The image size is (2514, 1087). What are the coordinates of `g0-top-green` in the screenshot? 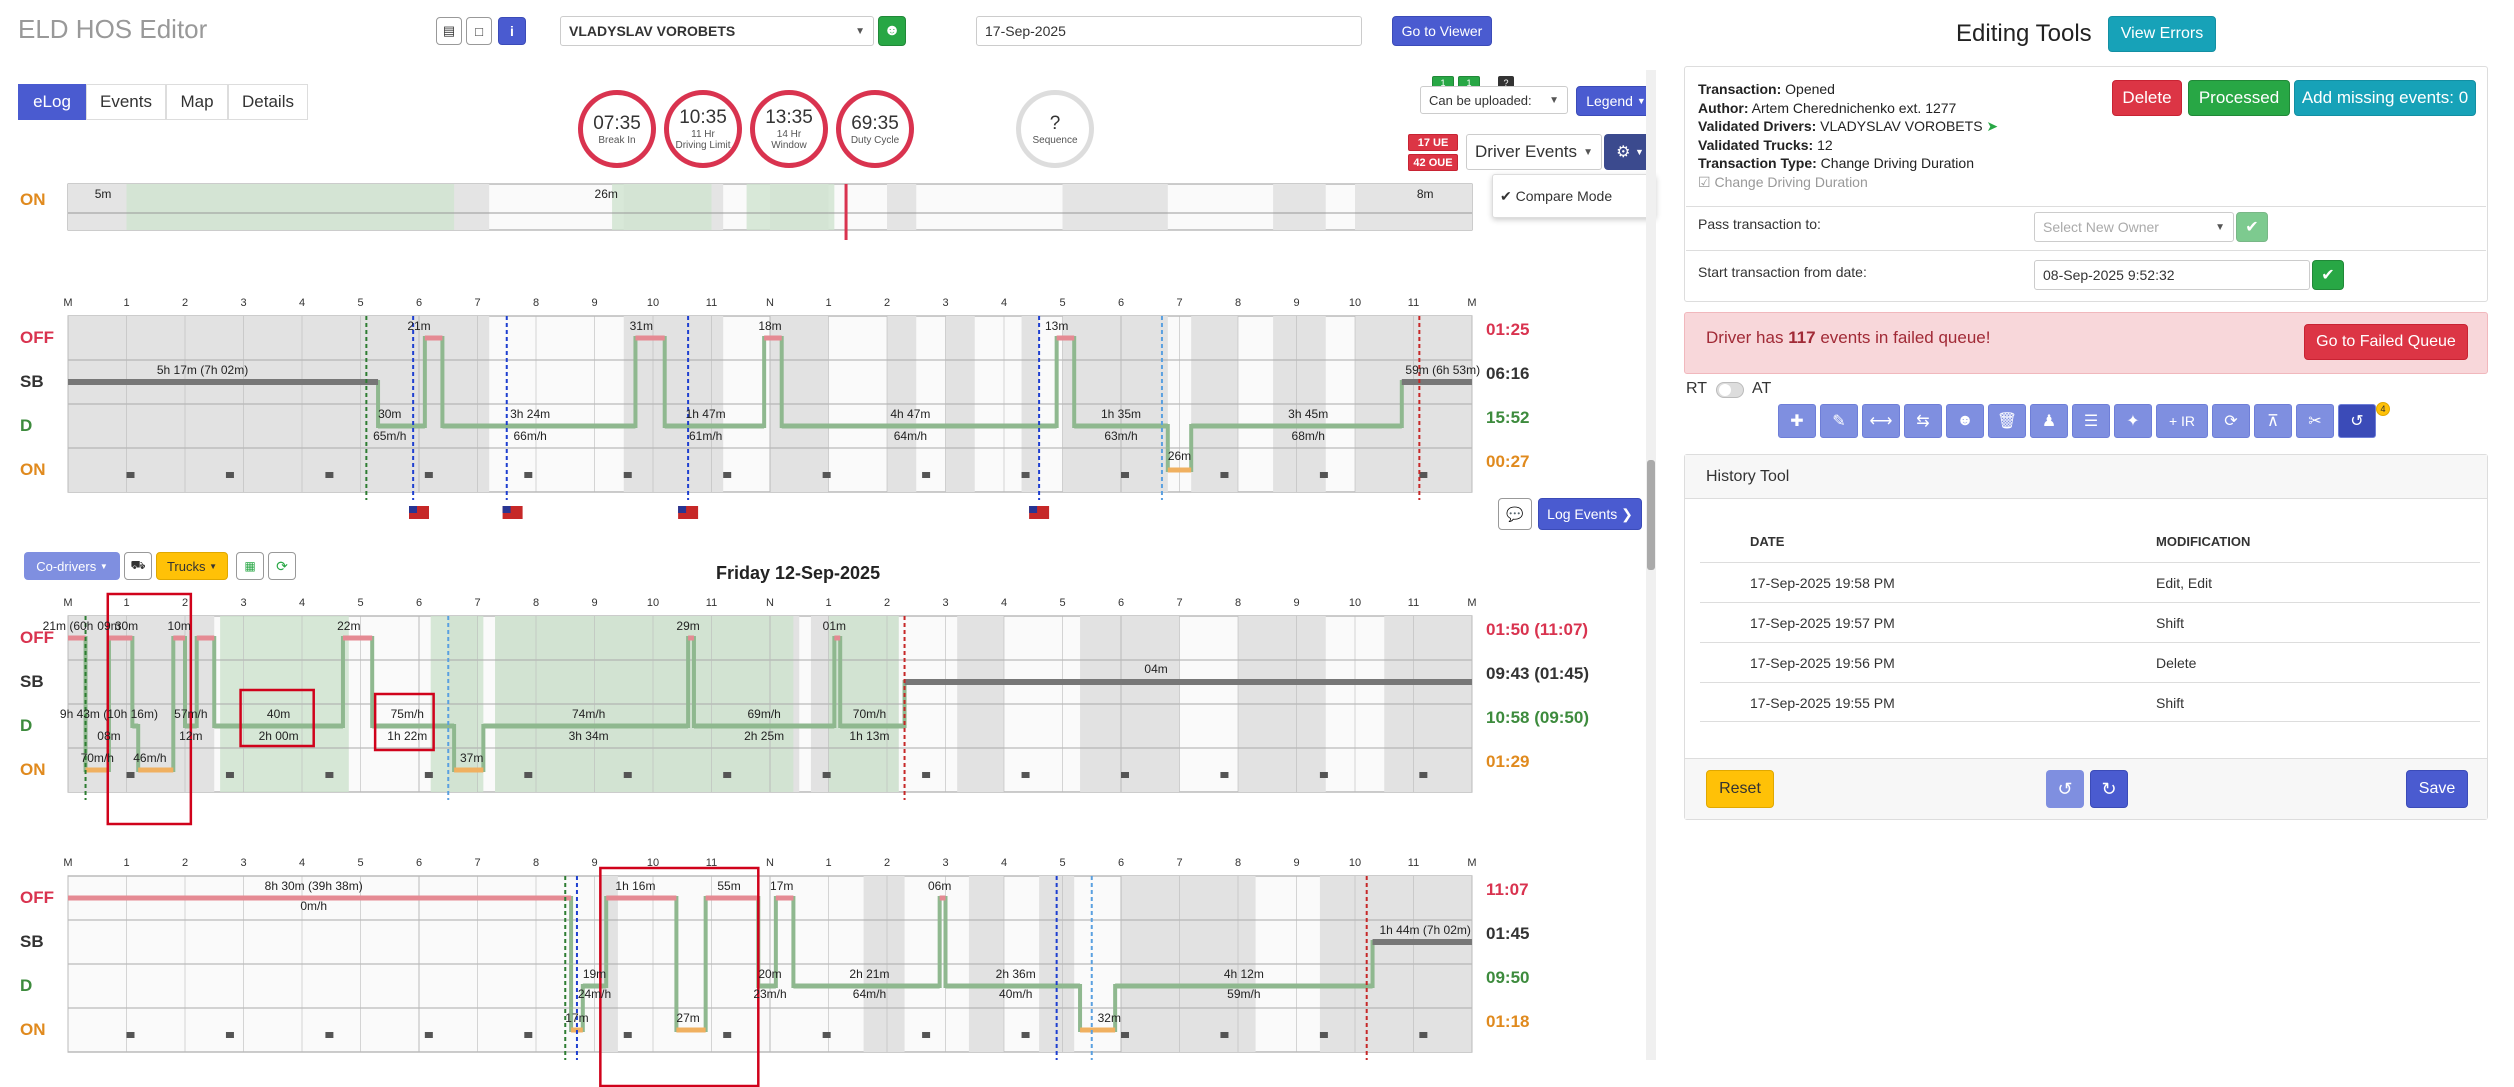 It's located at (662, 207).